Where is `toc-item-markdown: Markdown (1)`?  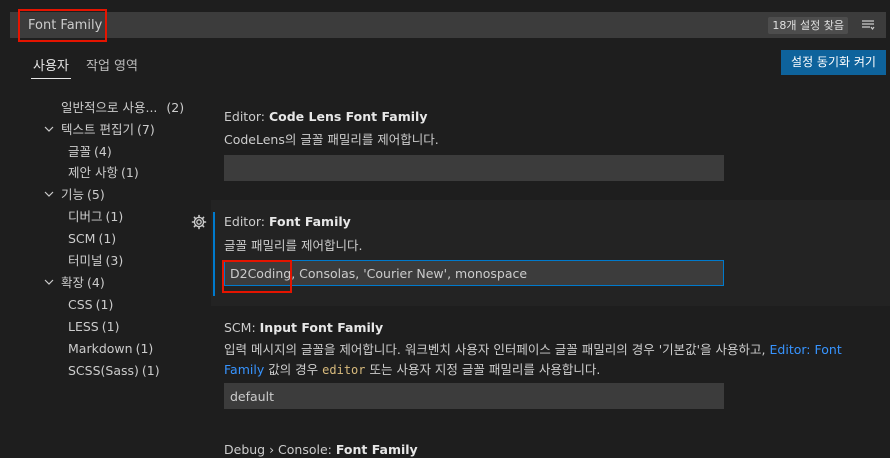 toc-item-markdown: Markdown (1) is located at coordinates (110, 349).